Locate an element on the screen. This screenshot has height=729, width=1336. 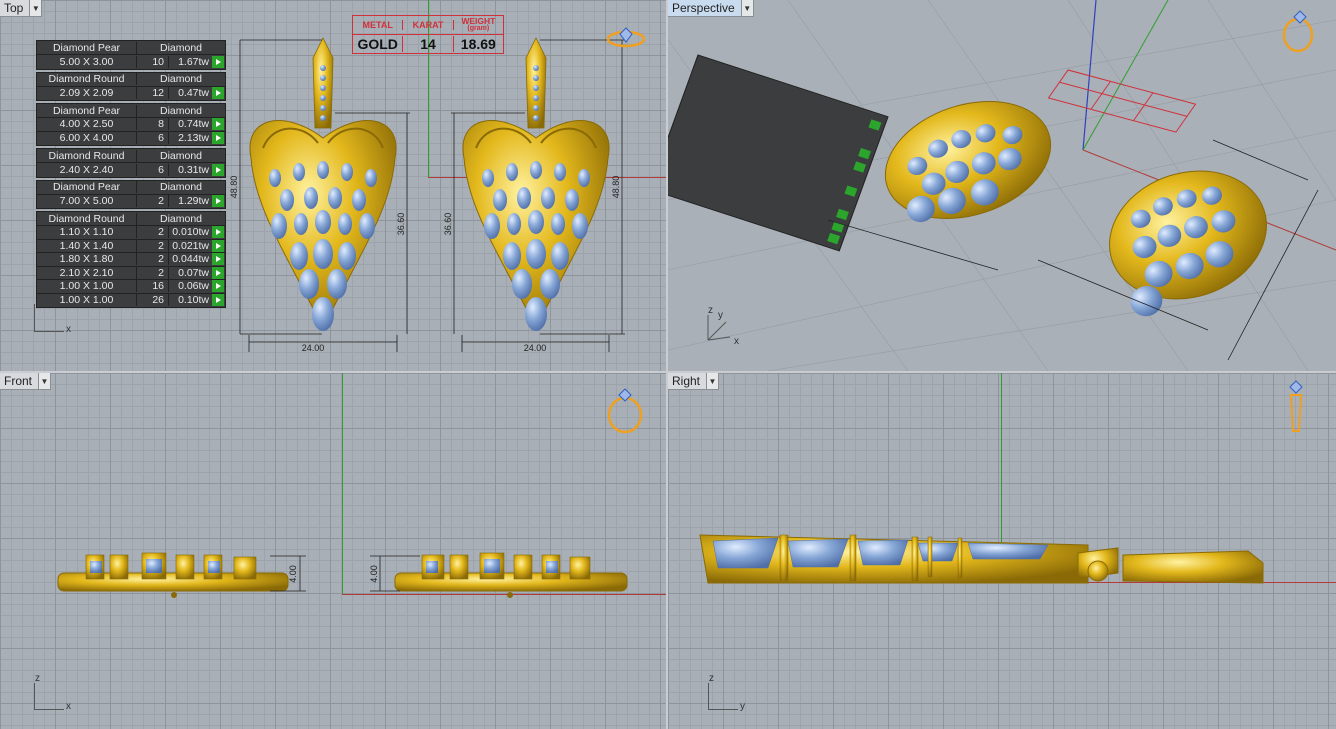
stone-weight: 0.47tw is located at coordinates (193, 93).